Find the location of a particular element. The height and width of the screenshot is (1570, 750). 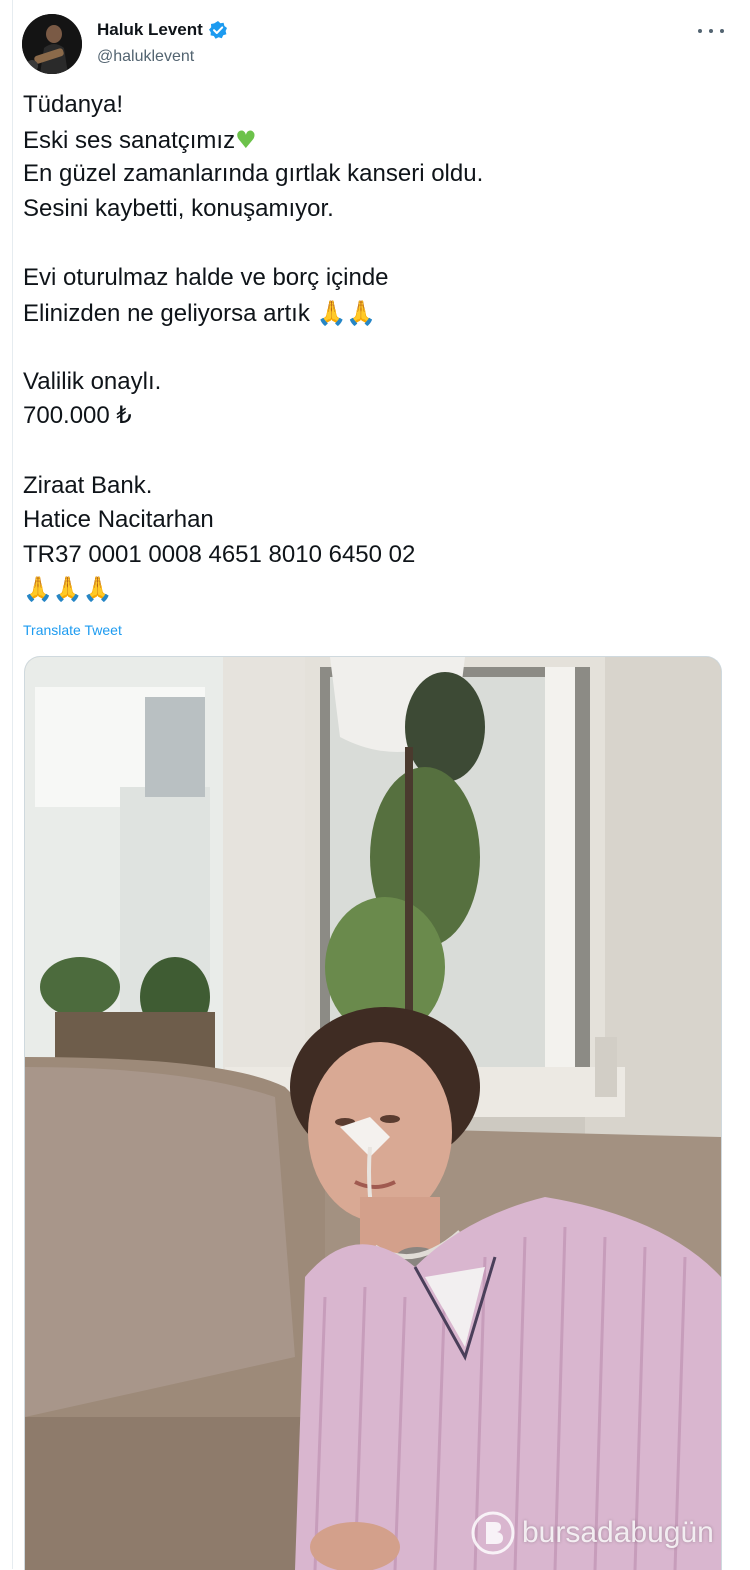

author-name: Haluk Levent is located at coordinates (150, 30).